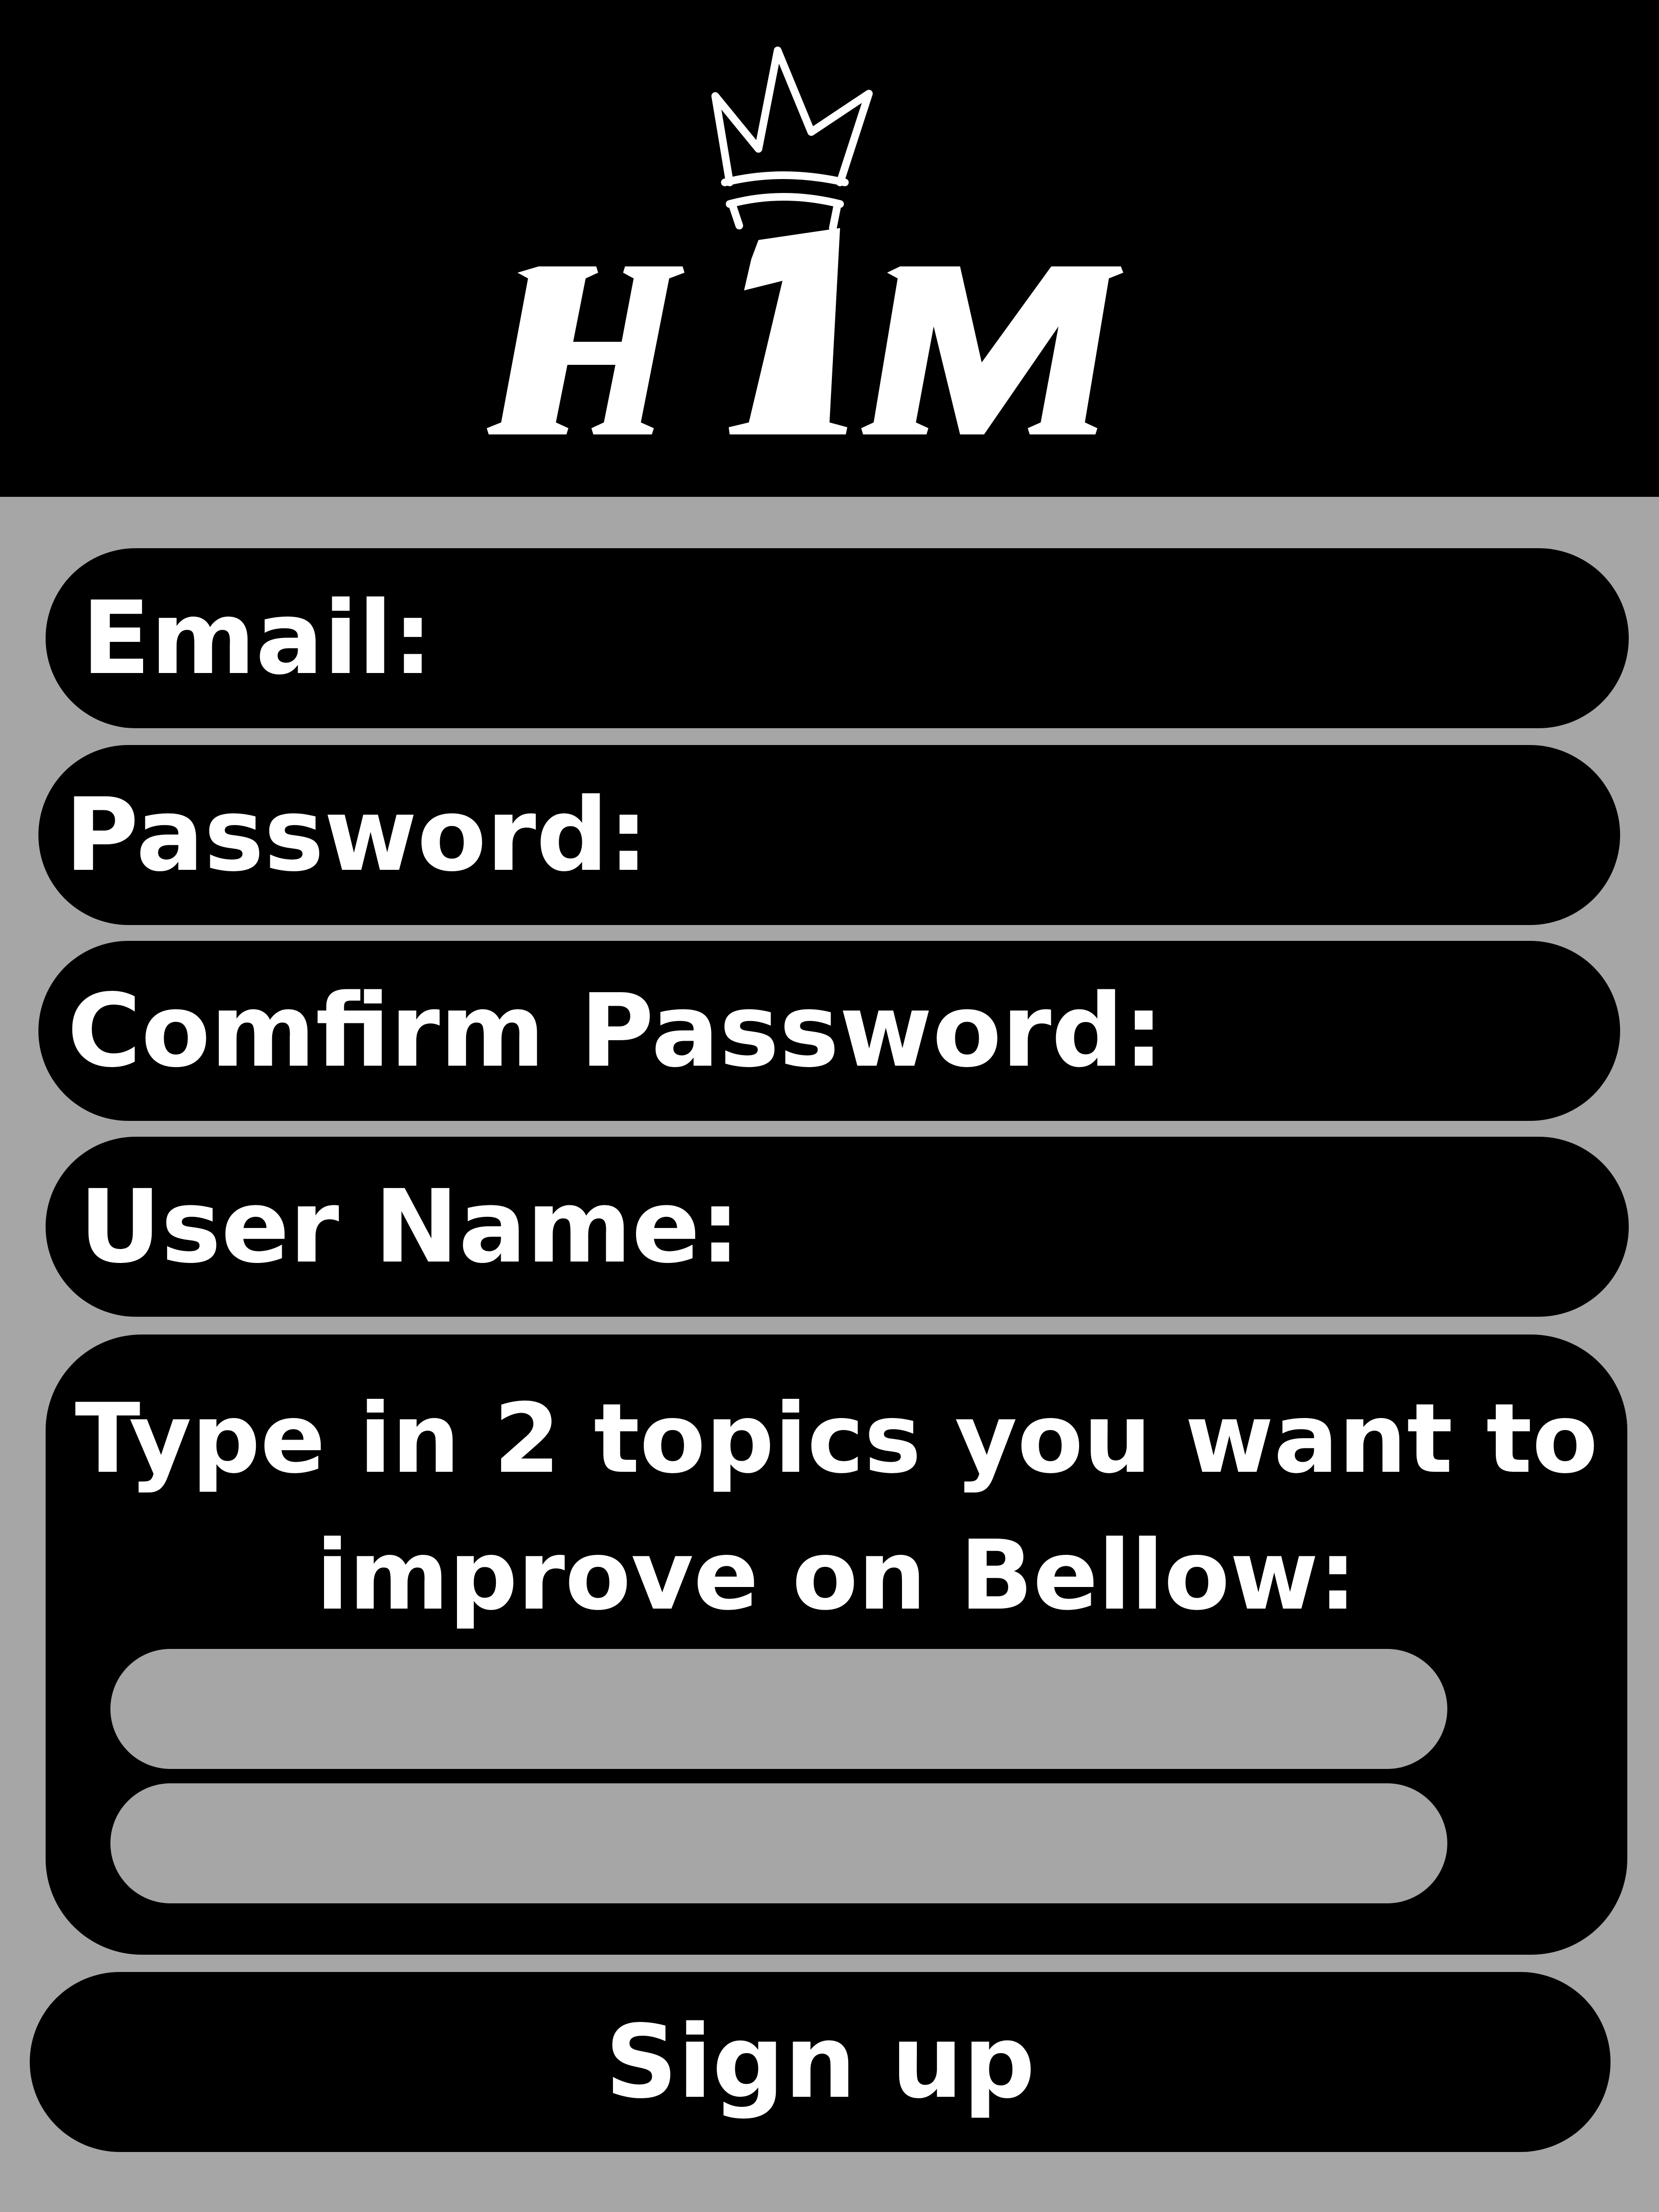 The width and height of the screenshot is (1659, 2212). I want to click on signup-button: Sign up, so click(820, 2062).